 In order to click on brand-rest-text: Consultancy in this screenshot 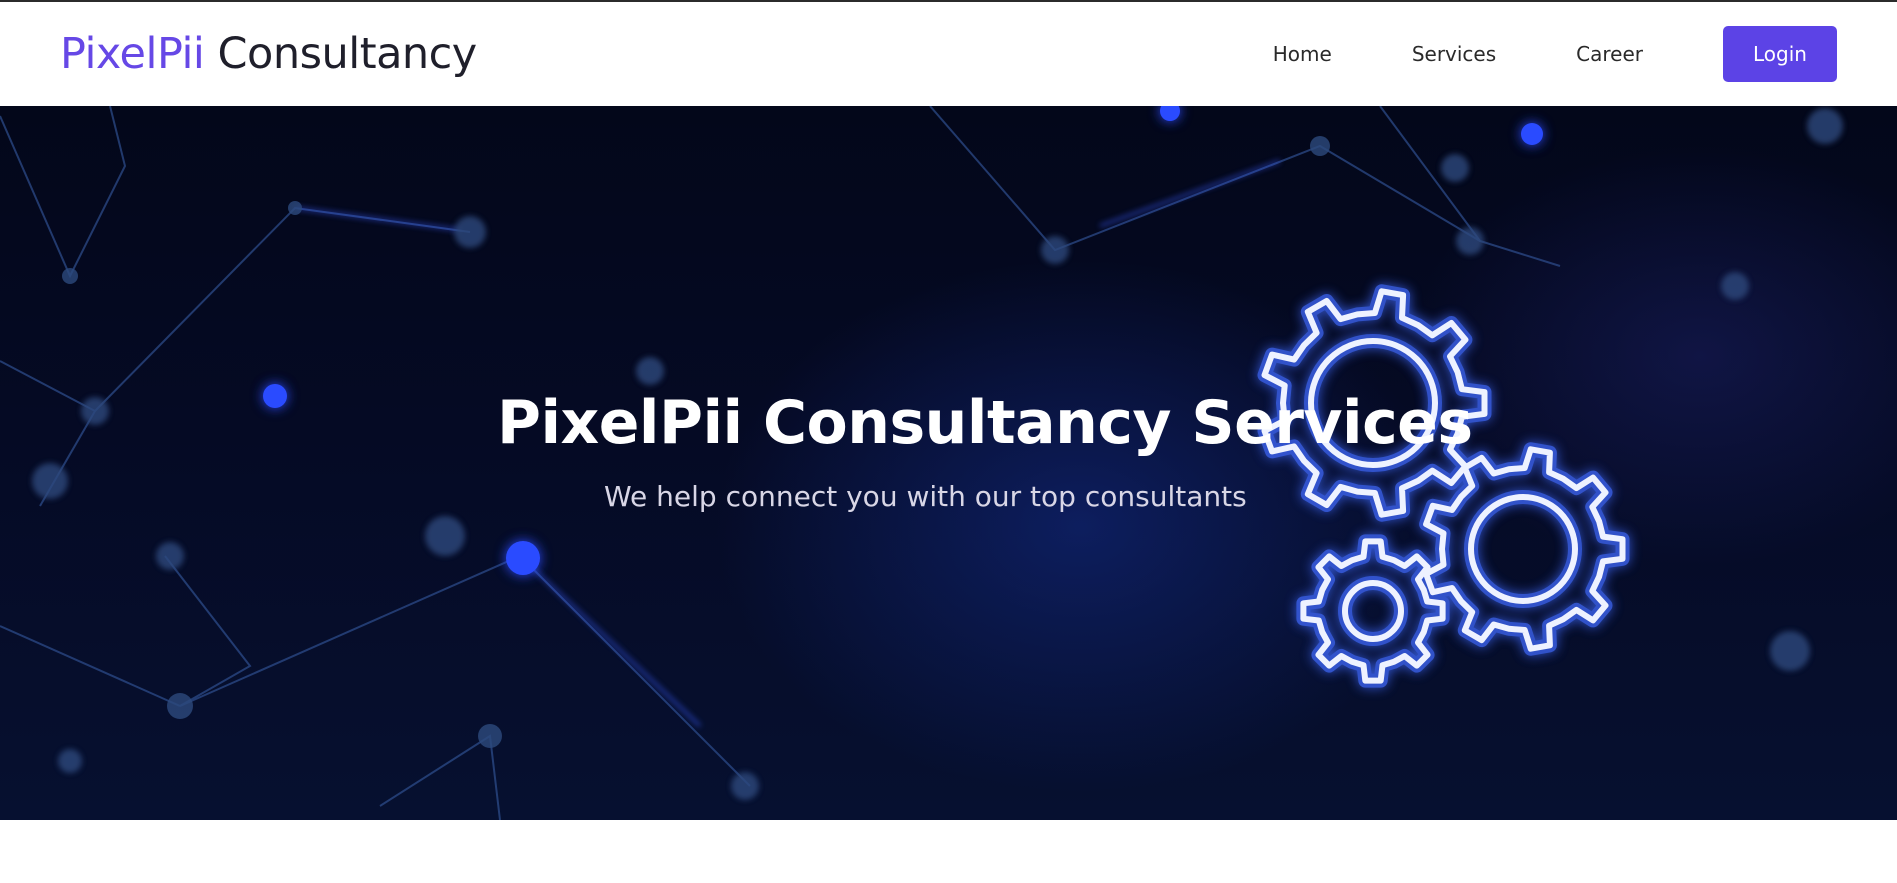, I will do `click(347, 54)`.